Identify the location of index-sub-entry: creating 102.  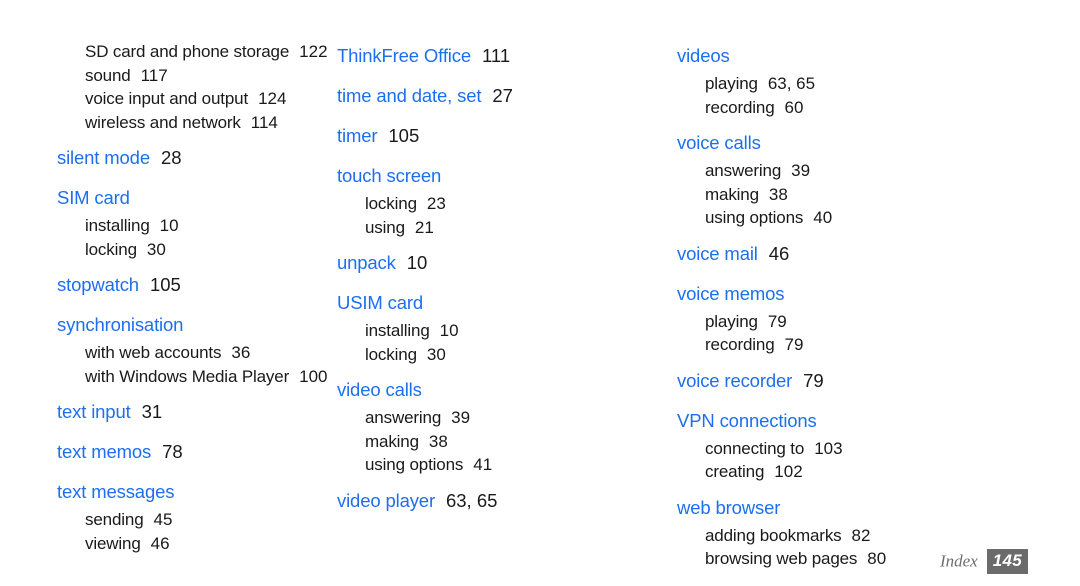
(878, 472).